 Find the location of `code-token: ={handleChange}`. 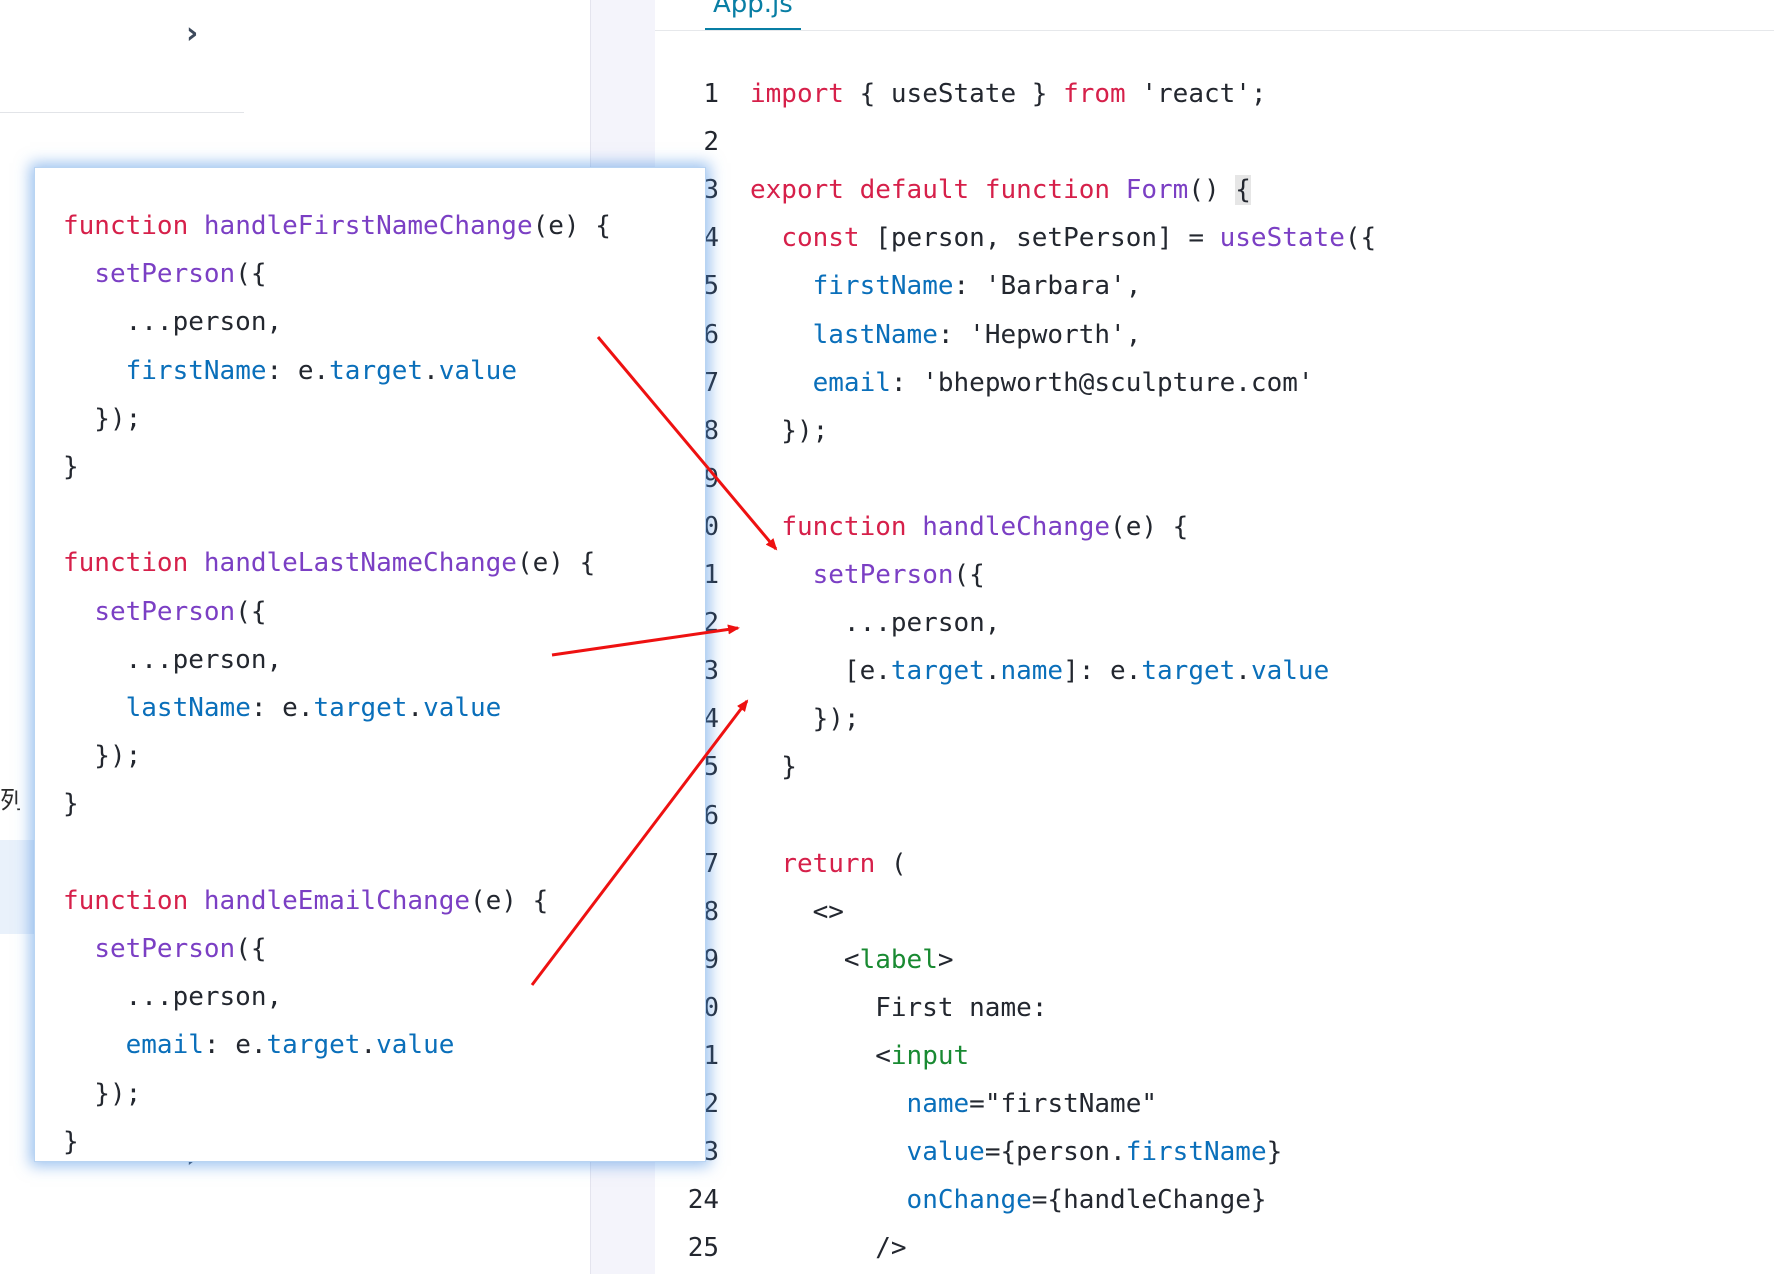

code-token: ={handleChange} is located at coordinates (1149, 1200).